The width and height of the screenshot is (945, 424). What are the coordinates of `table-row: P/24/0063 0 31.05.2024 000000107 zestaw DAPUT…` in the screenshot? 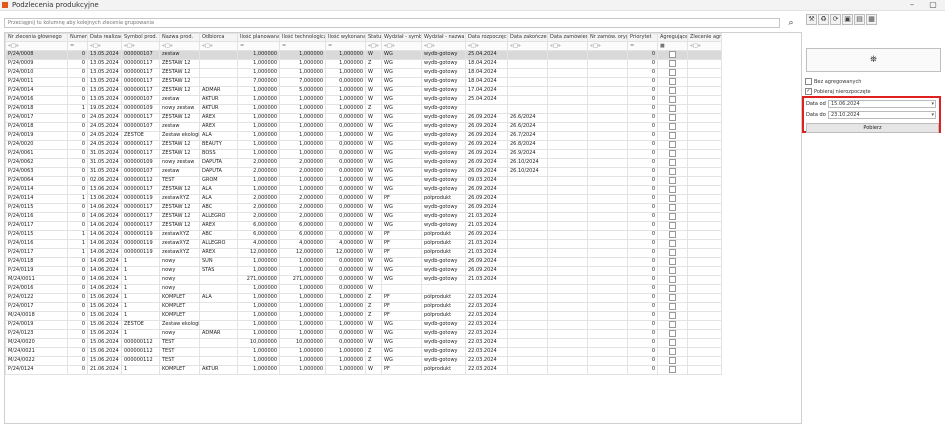 It's located at (363, 171).